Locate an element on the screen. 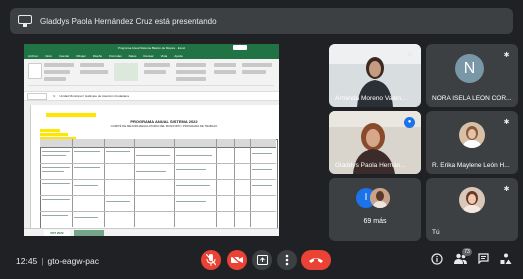 This screenshot has width=523, height=279. speaking-indicator-icon: ● is located at coordinates (409, 122).